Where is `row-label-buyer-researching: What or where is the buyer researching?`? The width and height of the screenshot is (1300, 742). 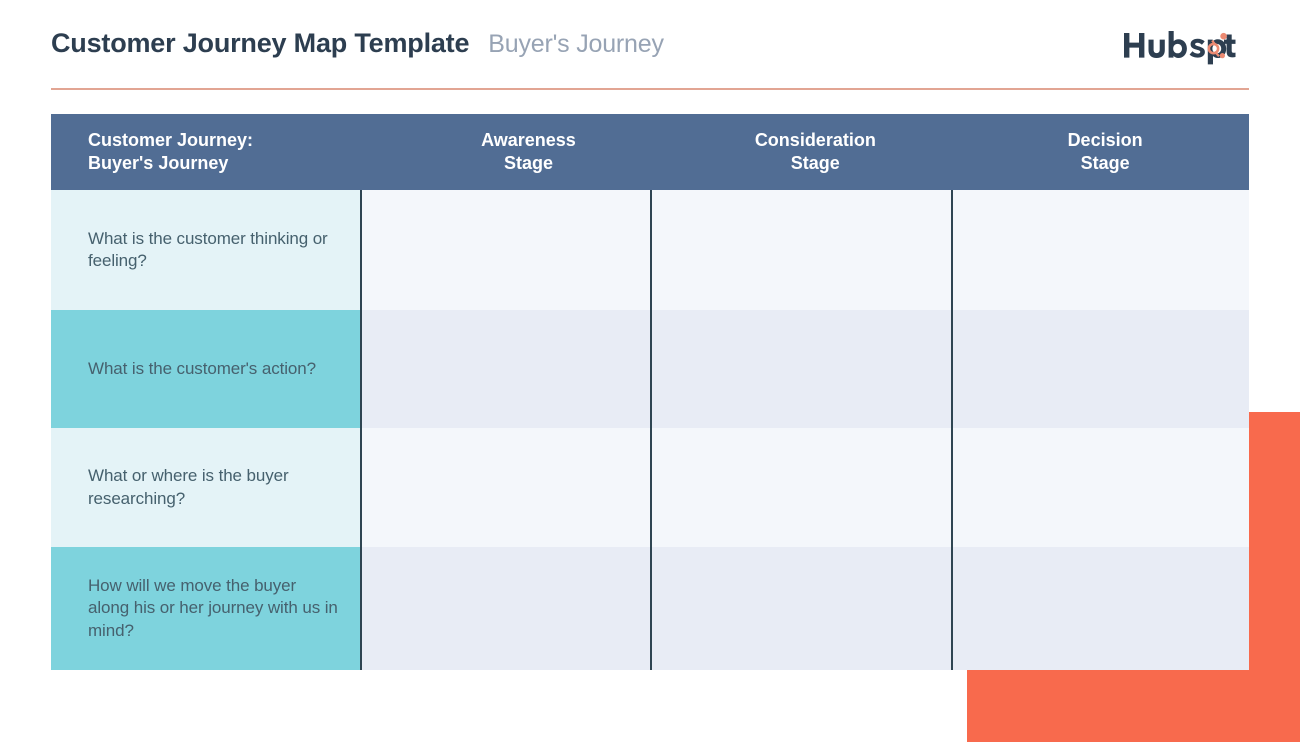
row-label-buyer-researching: What or where is the buyer researching? is located at coordinates (205, 487).